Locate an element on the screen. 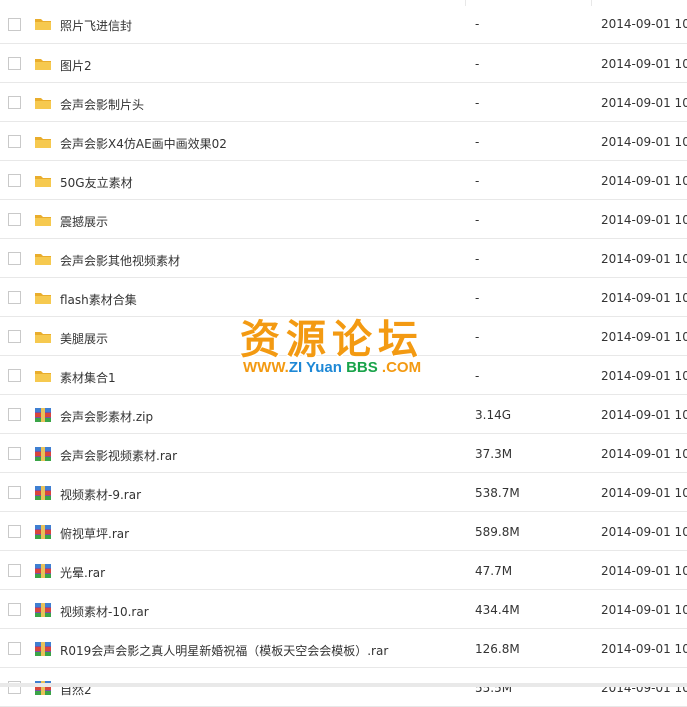 The height and width of the screenshot is (707, 687). file-name: 会声会影视频素材.rar is located at coordinates (118, 455).